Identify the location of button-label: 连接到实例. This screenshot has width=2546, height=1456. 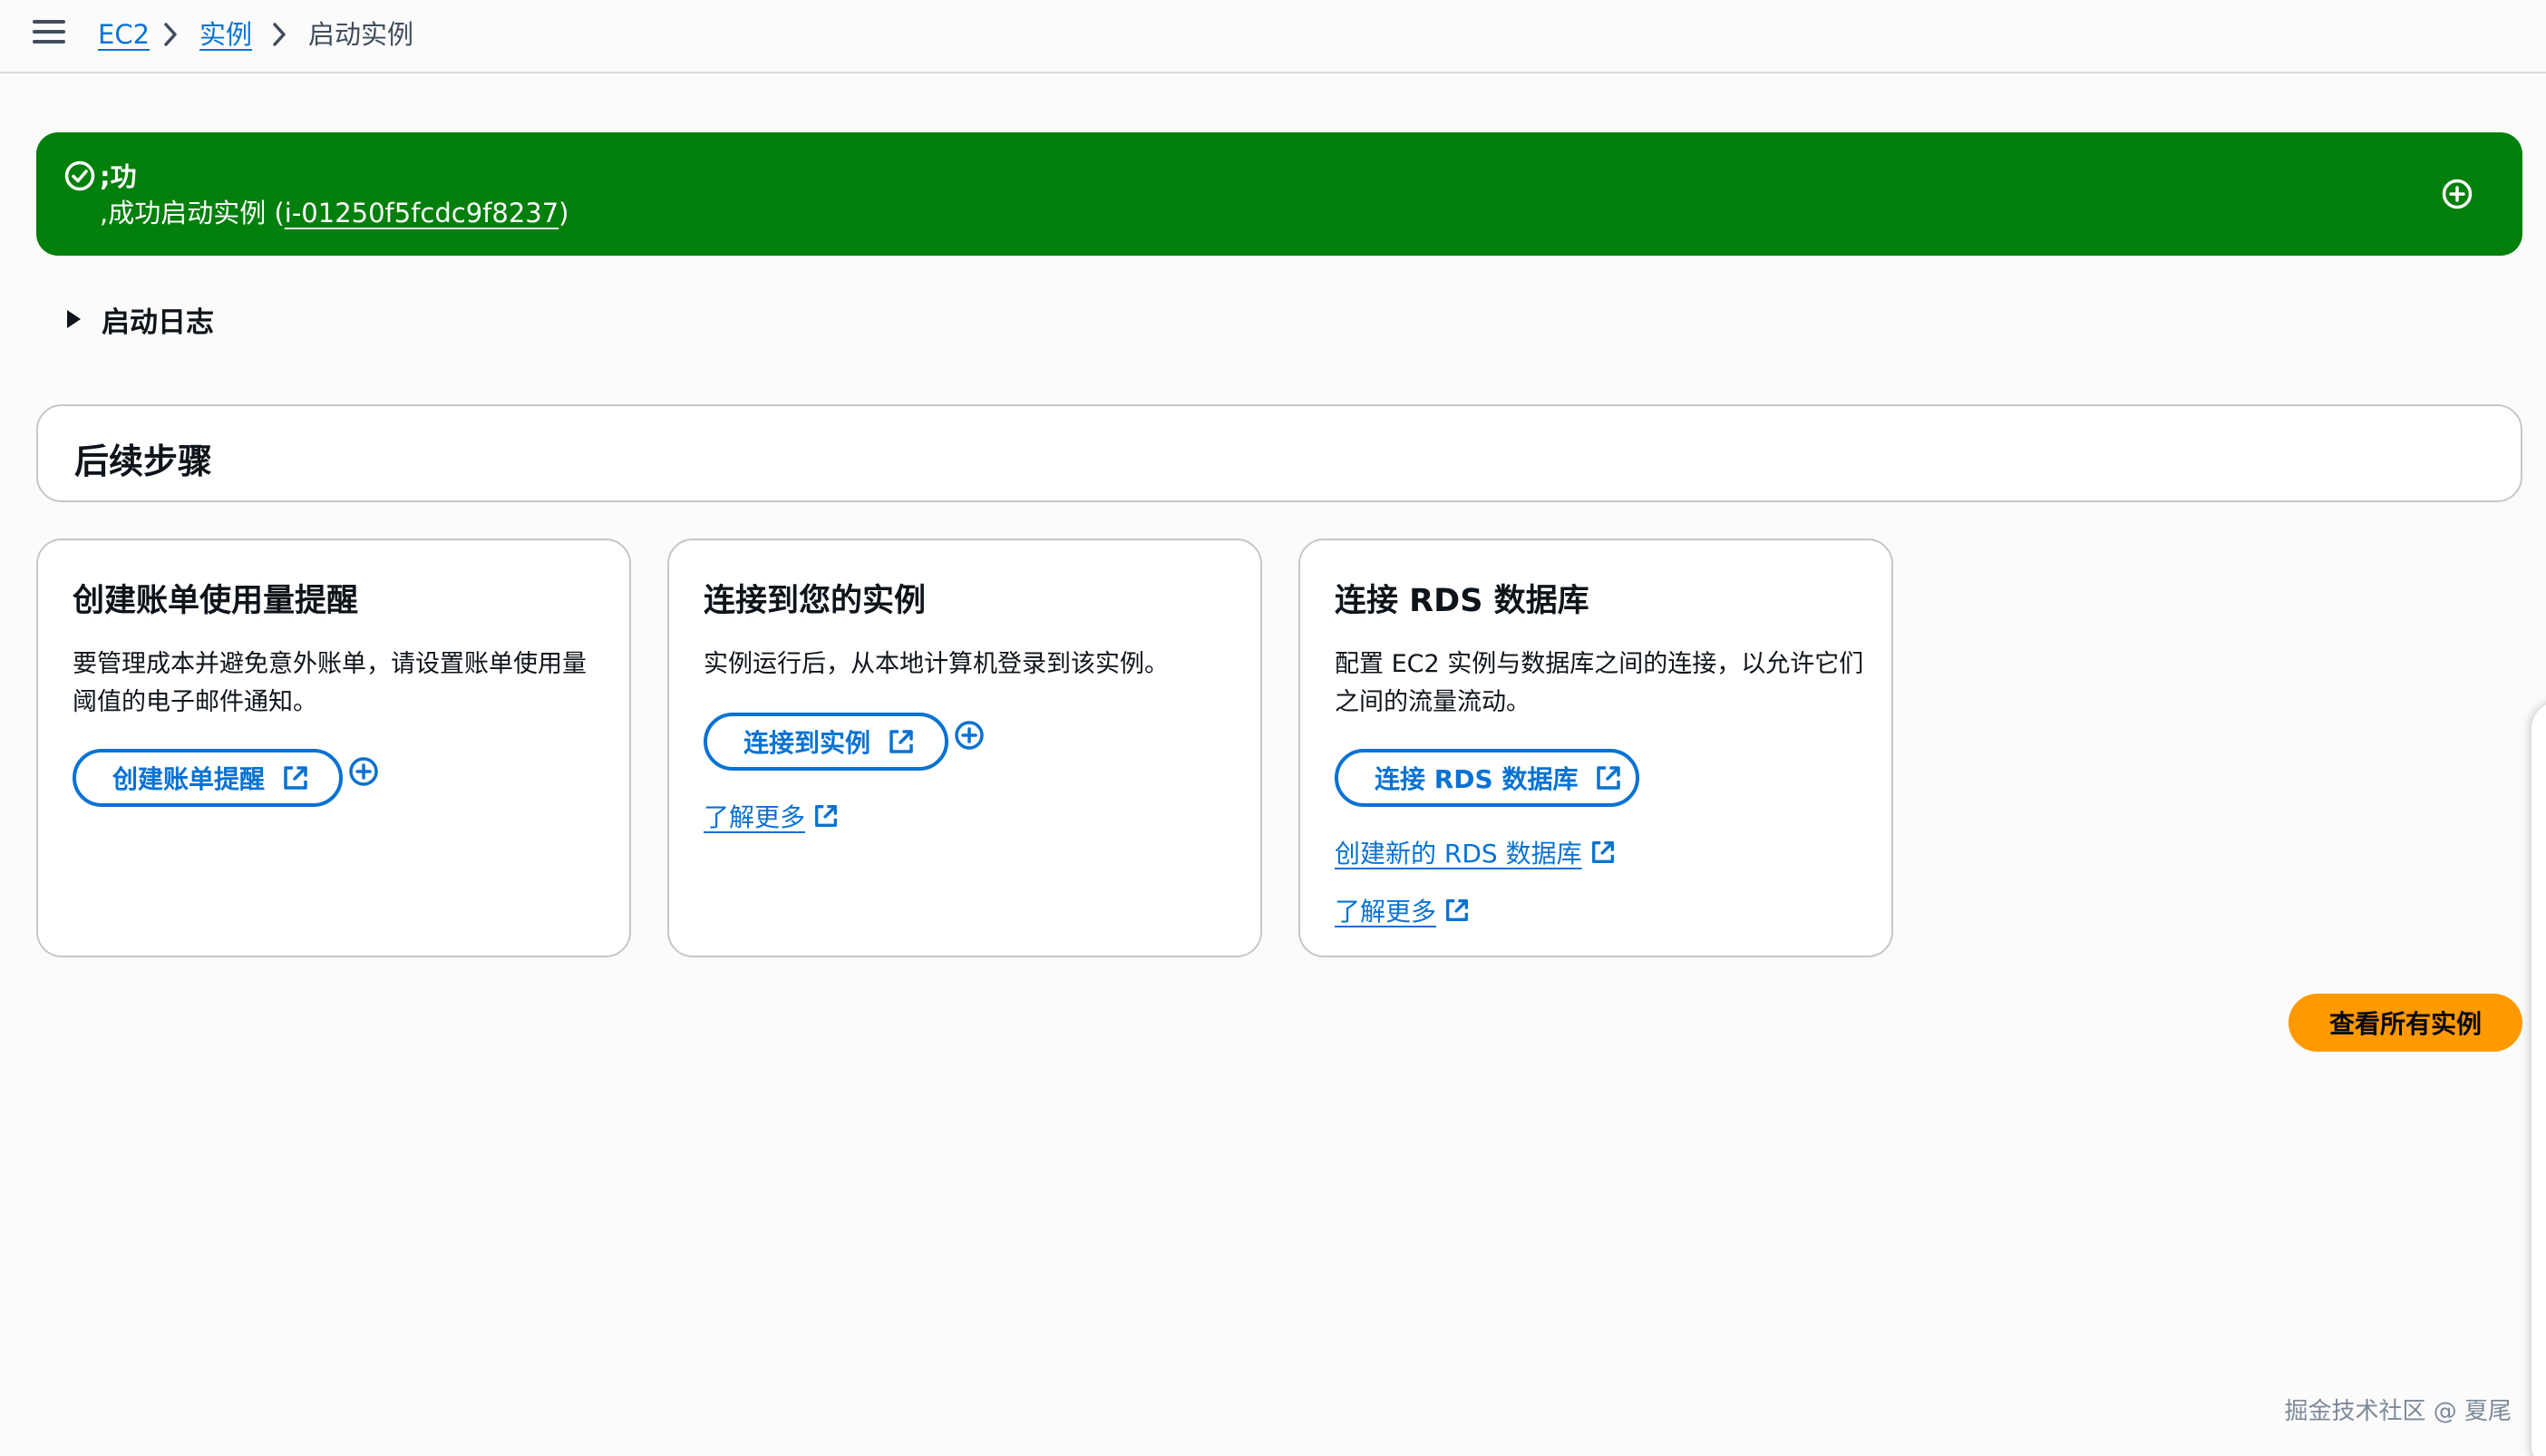
(807, 743).